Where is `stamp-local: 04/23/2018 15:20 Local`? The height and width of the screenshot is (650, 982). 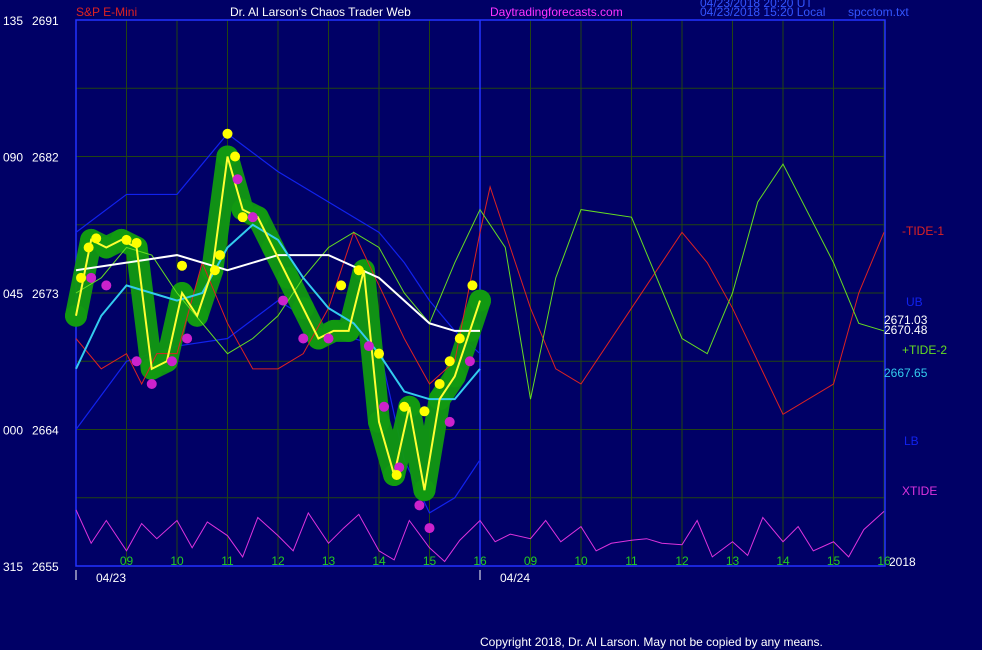
stamp-local: 04/23/2018 15:20 Local is located at coordinates (762, 12).